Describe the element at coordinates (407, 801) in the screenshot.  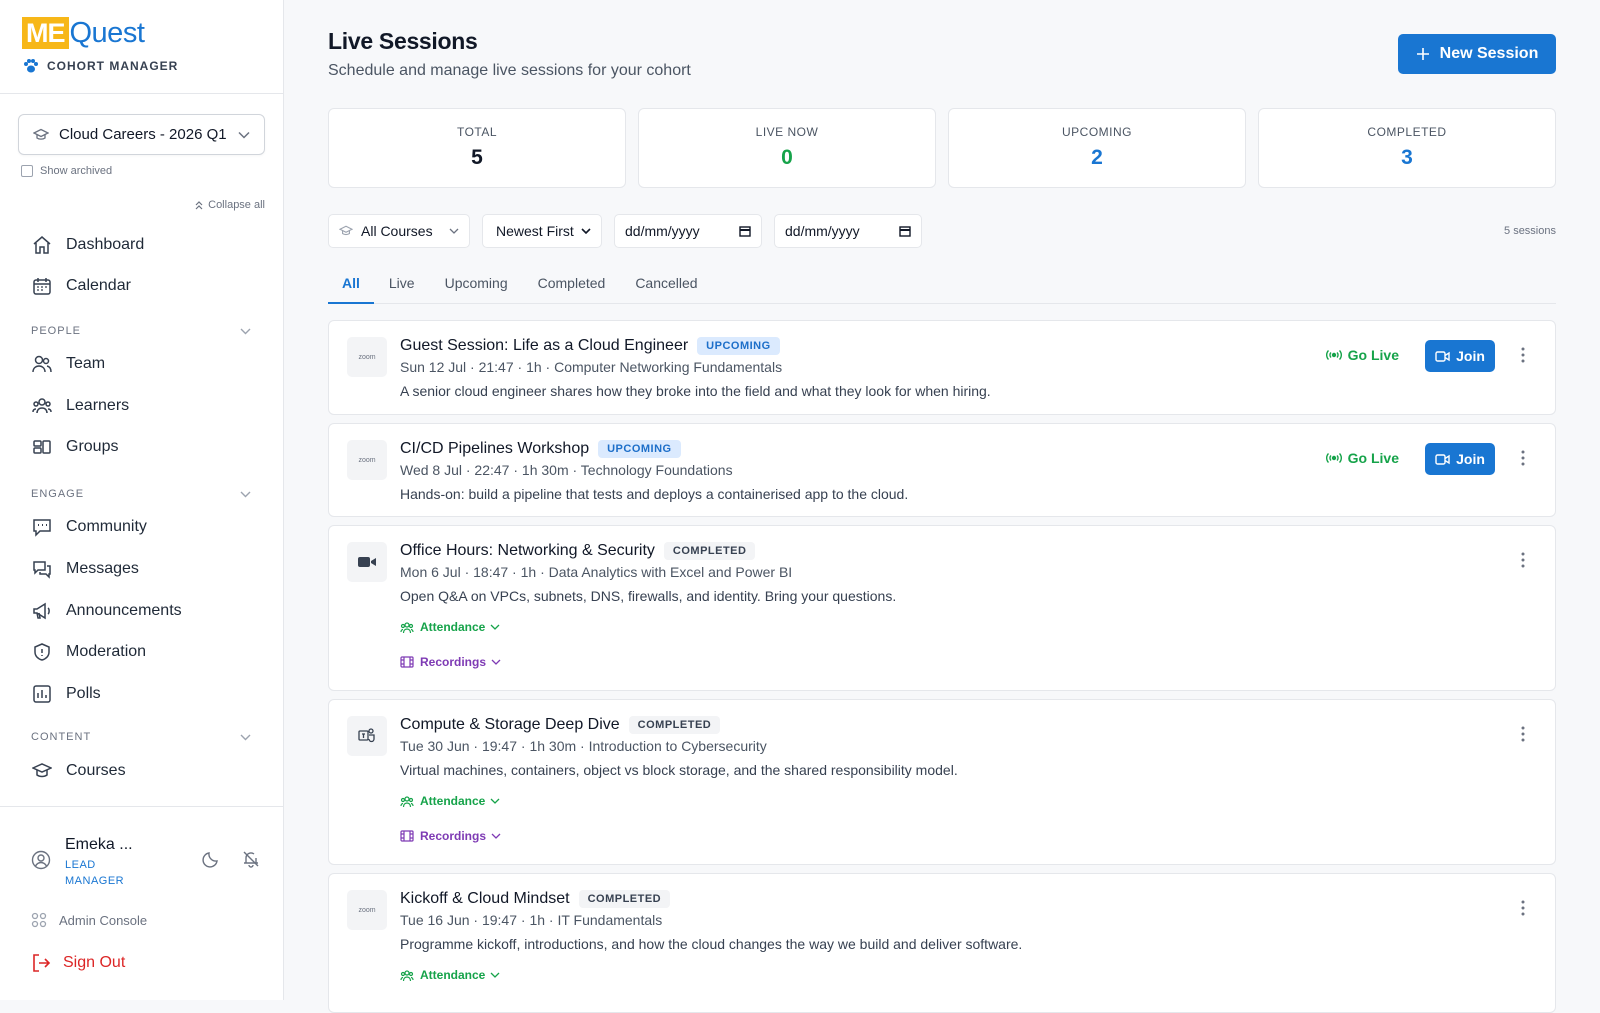
I see `attendance-icon` at that location.